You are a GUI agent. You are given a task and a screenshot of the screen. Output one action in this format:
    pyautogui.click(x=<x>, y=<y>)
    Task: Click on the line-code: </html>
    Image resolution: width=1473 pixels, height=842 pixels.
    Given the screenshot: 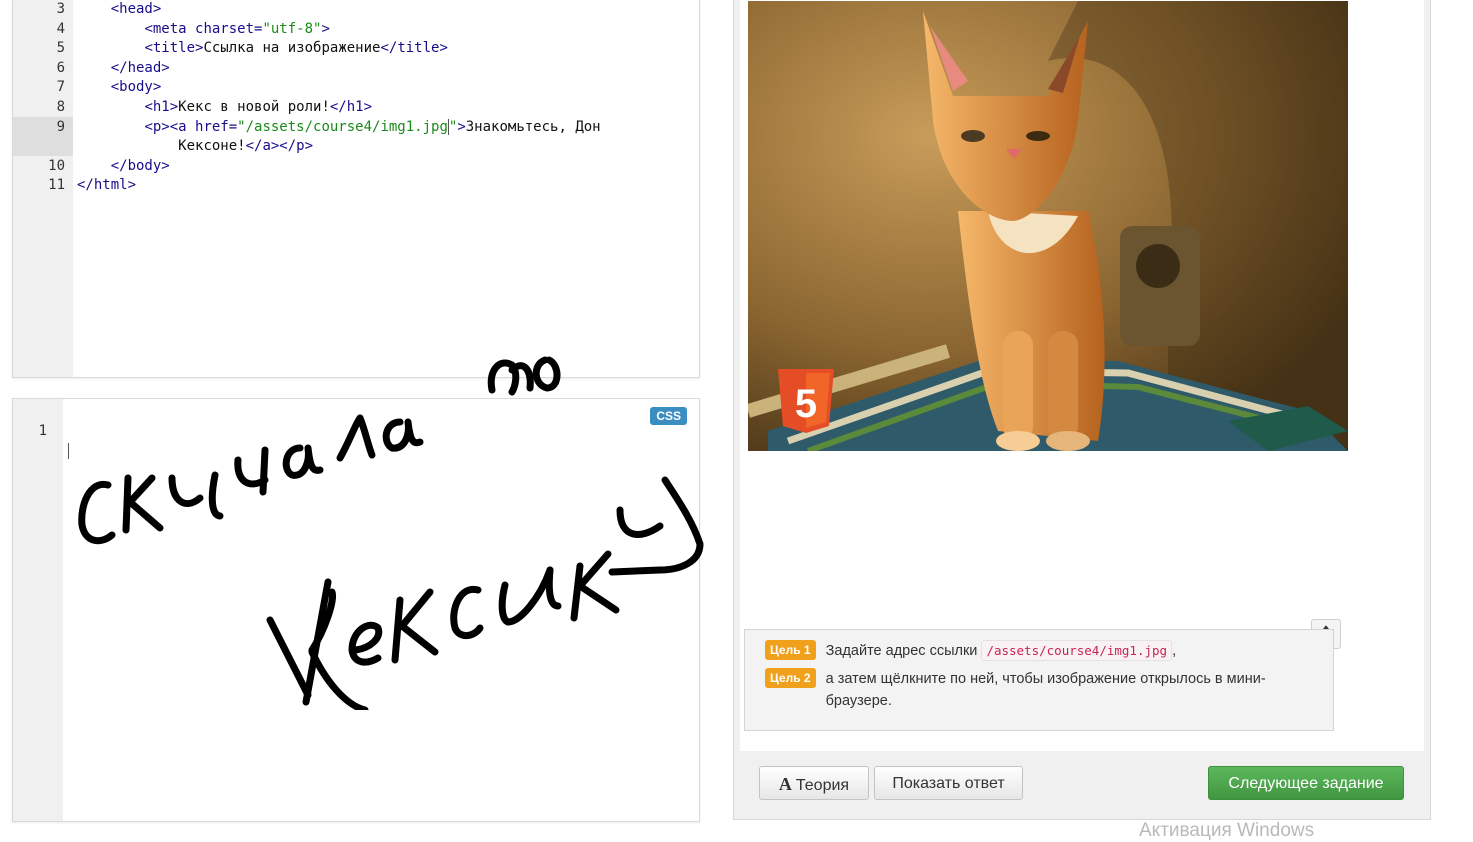 What is the action you would take?
    pyautogui.click(x=107, y=185)
    